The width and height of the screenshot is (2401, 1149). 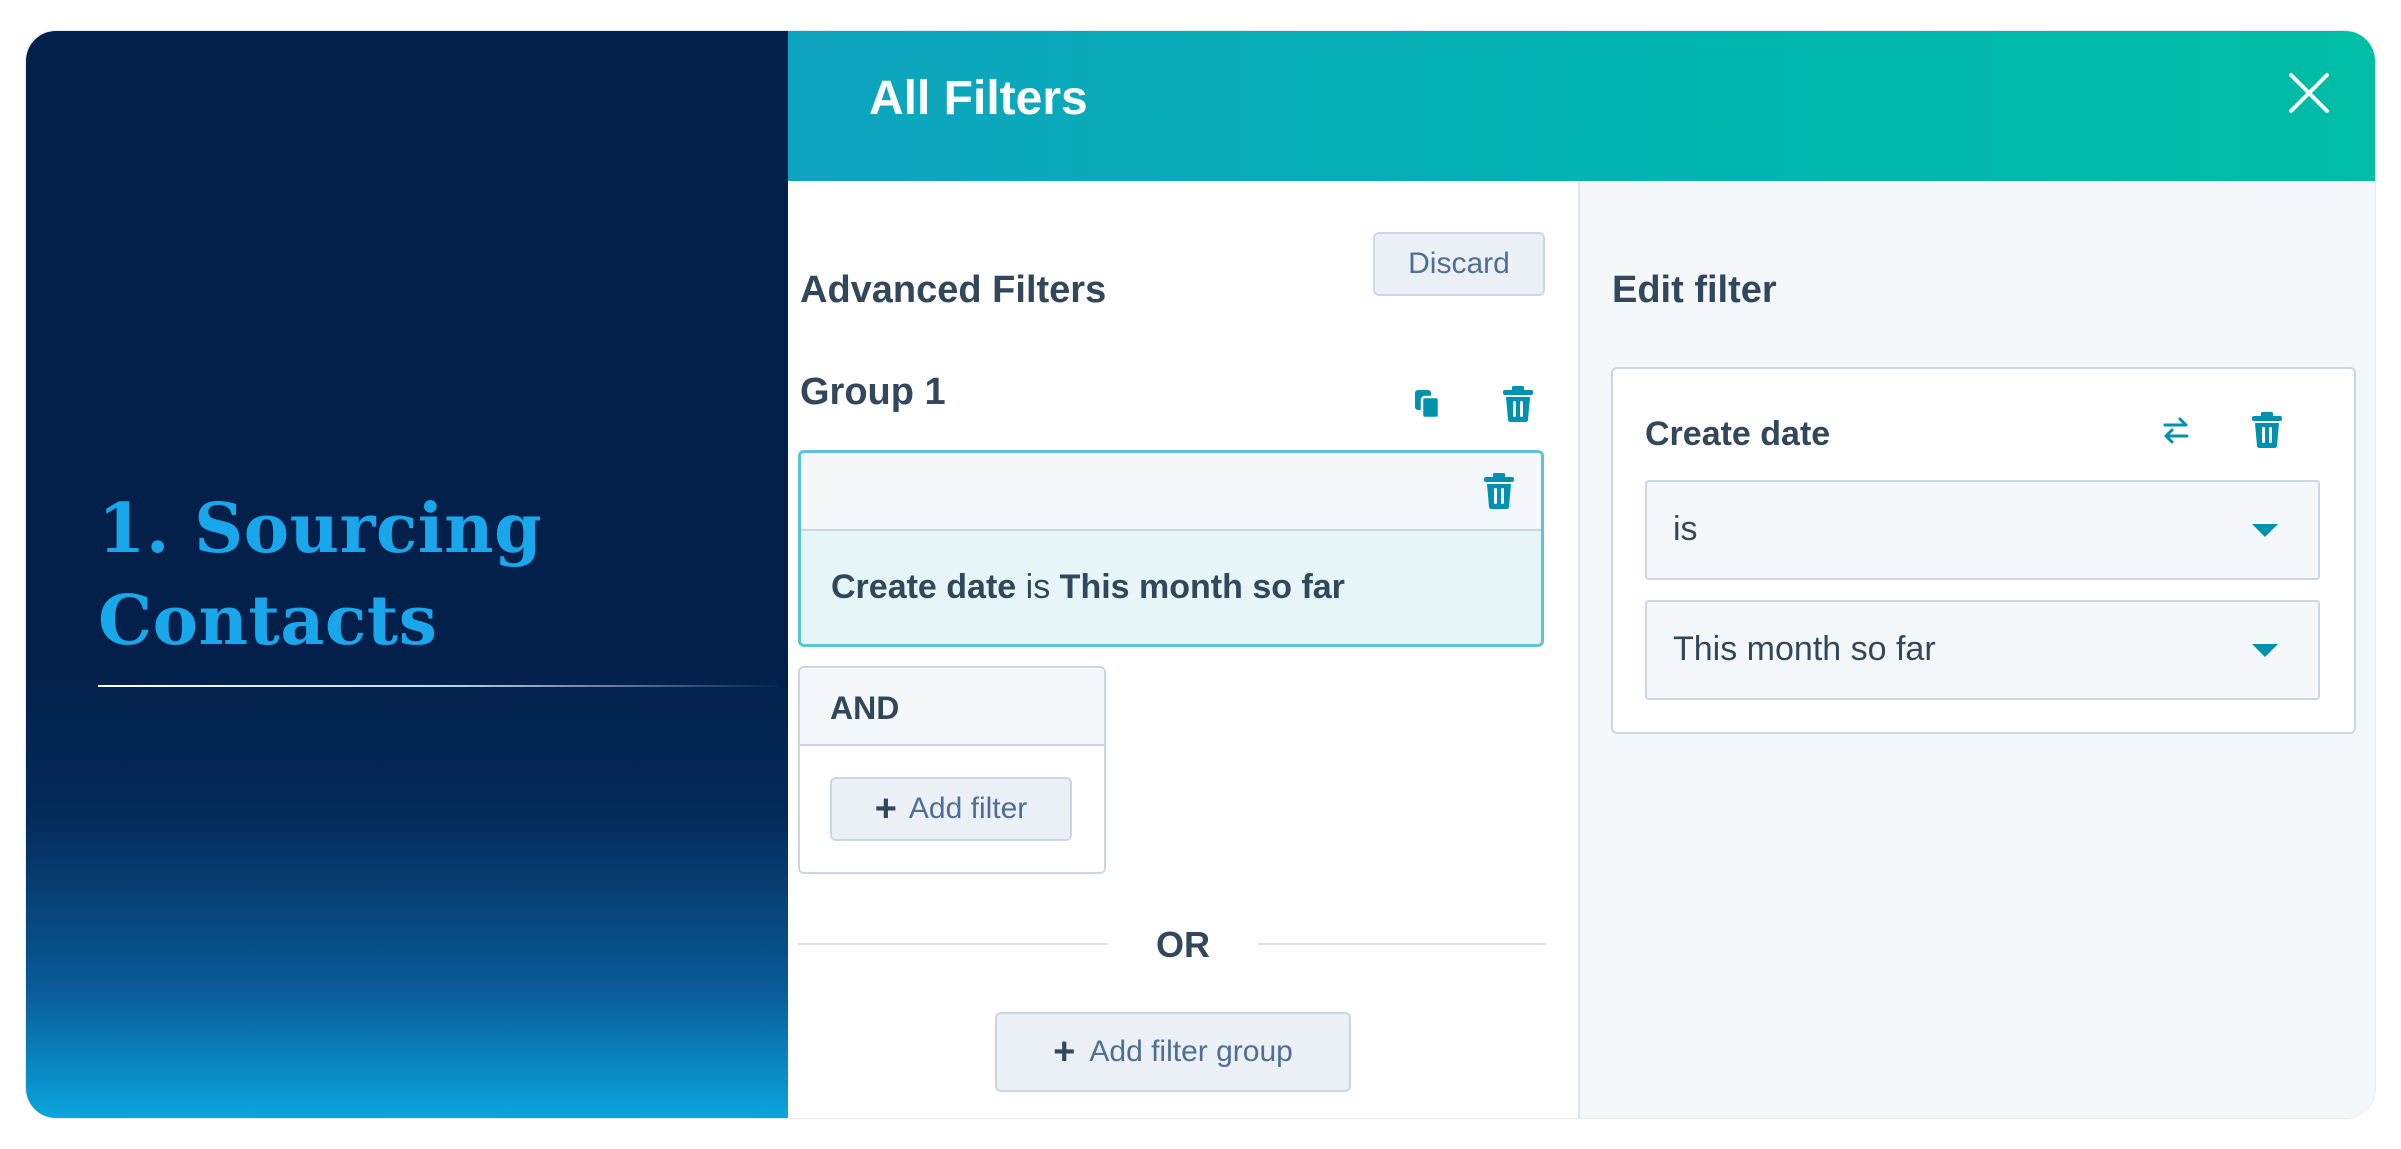 What do you see at coordinates (978, 98) in the screenshot?
I see `modal-title: All Filters` at bounding box center [978, 98].